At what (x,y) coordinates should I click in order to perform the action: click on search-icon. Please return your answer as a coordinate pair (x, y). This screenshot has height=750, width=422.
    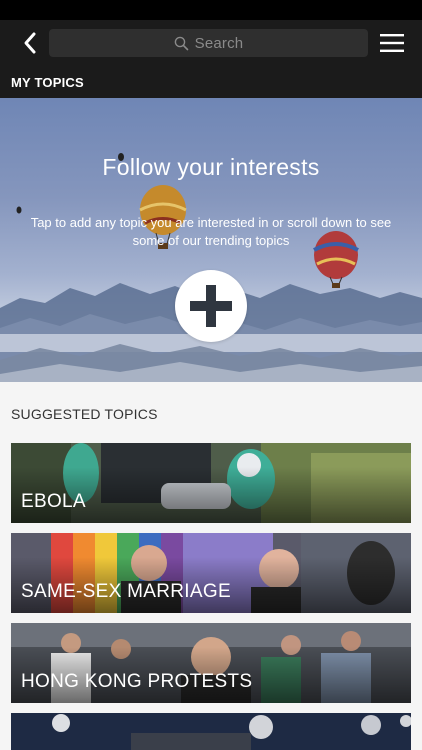
    Looking at the image, I should click on (181, 43).